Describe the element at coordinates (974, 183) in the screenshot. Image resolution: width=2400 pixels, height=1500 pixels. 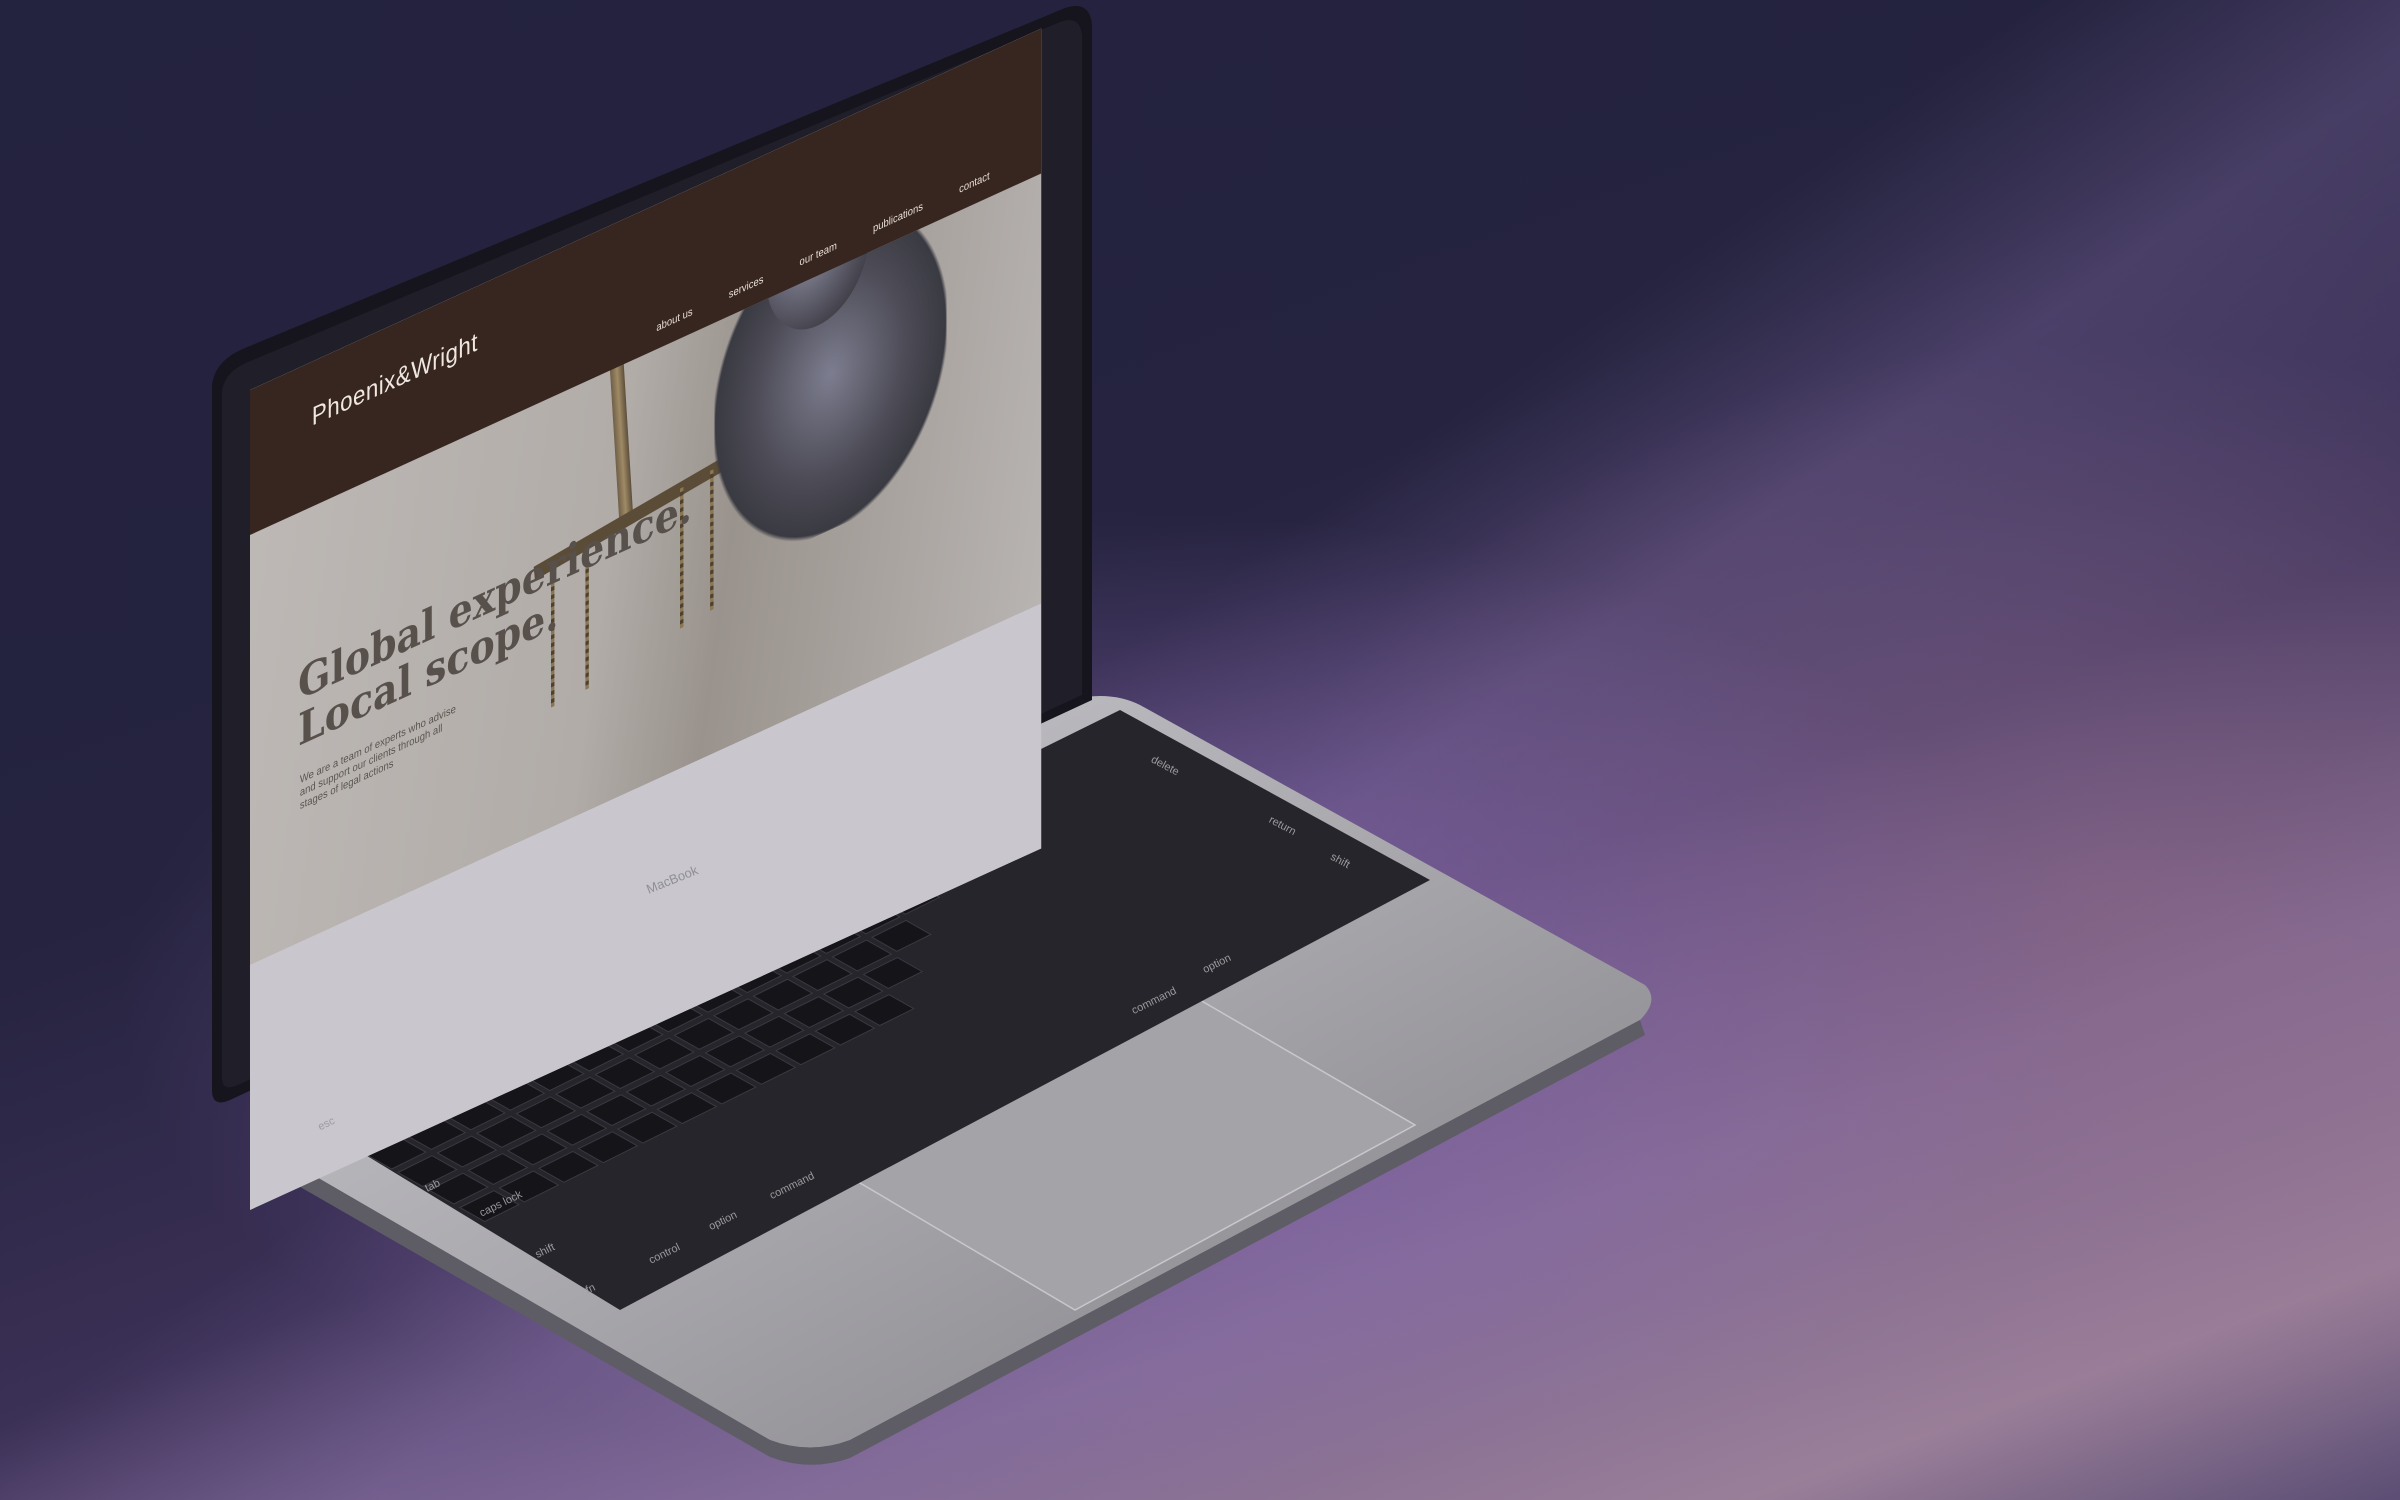
I see `nav-contact: contact` at that location.